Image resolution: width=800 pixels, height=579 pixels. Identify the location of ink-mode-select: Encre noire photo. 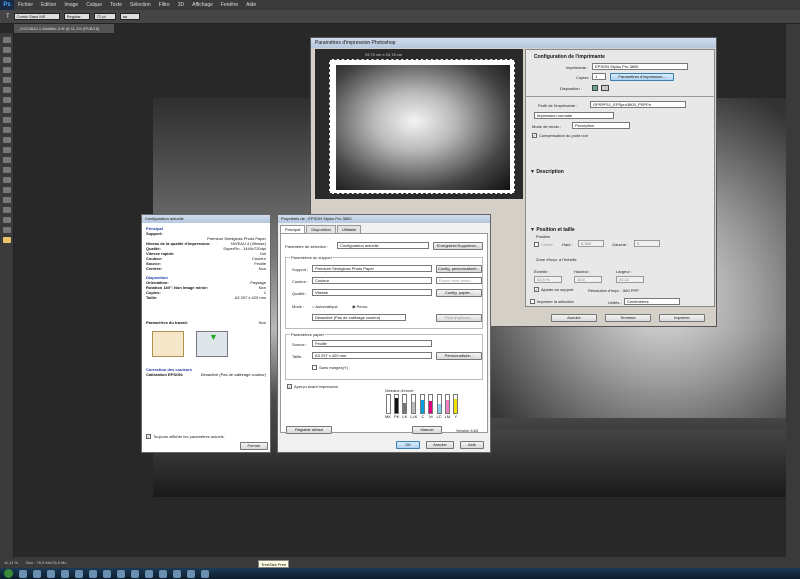
(459, 280).